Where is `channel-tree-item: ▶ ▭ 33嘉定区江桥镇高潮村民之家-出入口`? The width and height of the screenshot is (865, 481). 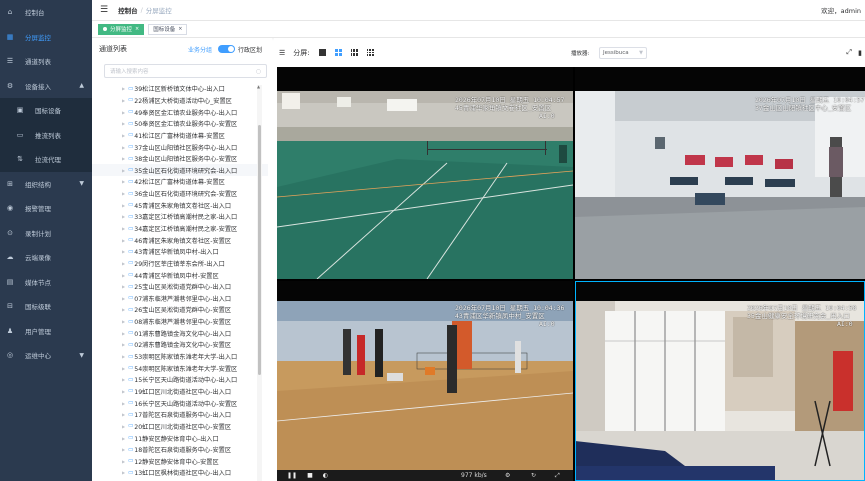
channel-tree-item: ▶ ▭ 33嘉定区江桥镇高潮村民之家-出入口 is located at coordinates (180, 217).